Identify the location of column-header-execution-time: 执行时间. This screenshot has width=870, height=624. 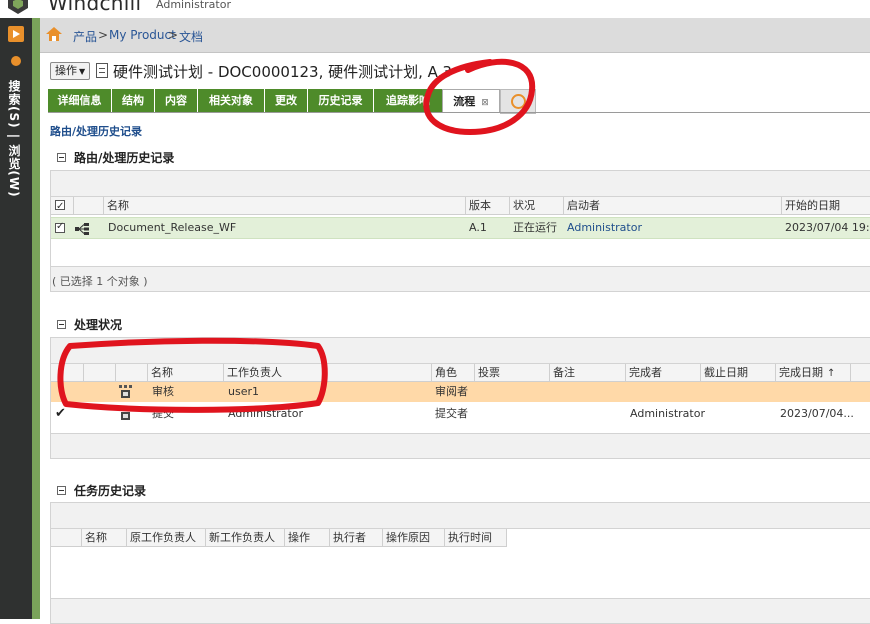
(475, 537).